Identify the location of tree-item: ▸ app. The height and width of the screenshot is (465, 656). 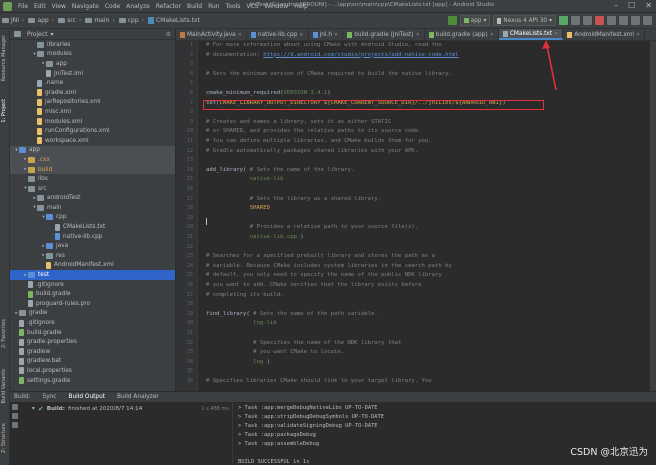
(92, 64).